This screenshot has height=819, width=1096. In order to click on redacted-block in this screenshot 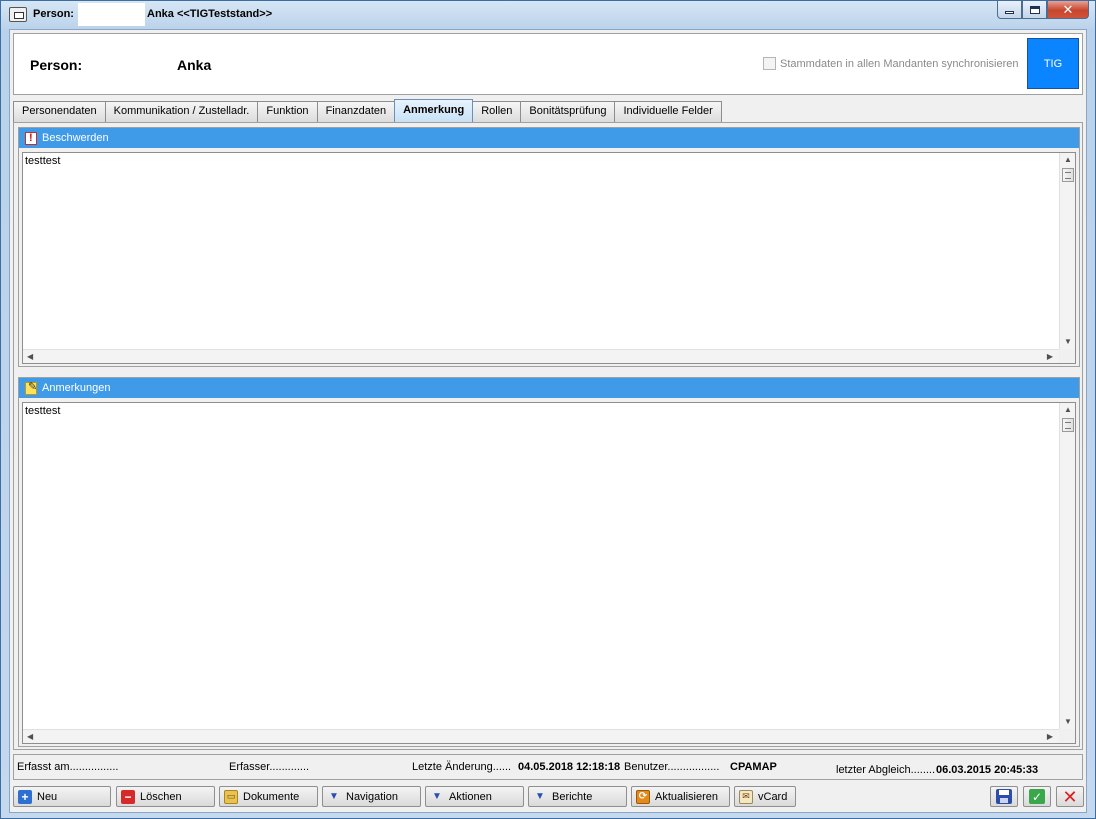, I will do `click(111, 14)`.